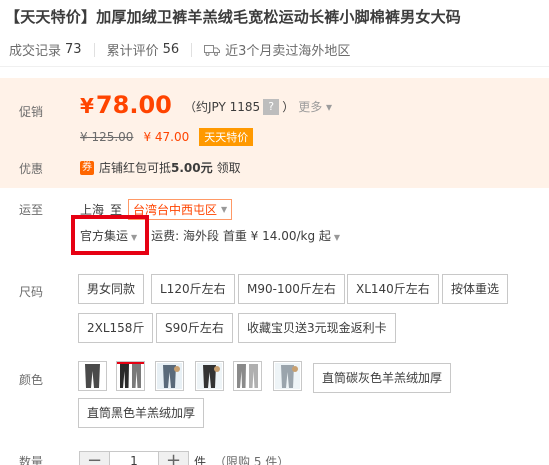  What do you see at coordinates (133, 105) in the screenshot?
I see `price-amount: 78.00` at bounding box center [133, 105].